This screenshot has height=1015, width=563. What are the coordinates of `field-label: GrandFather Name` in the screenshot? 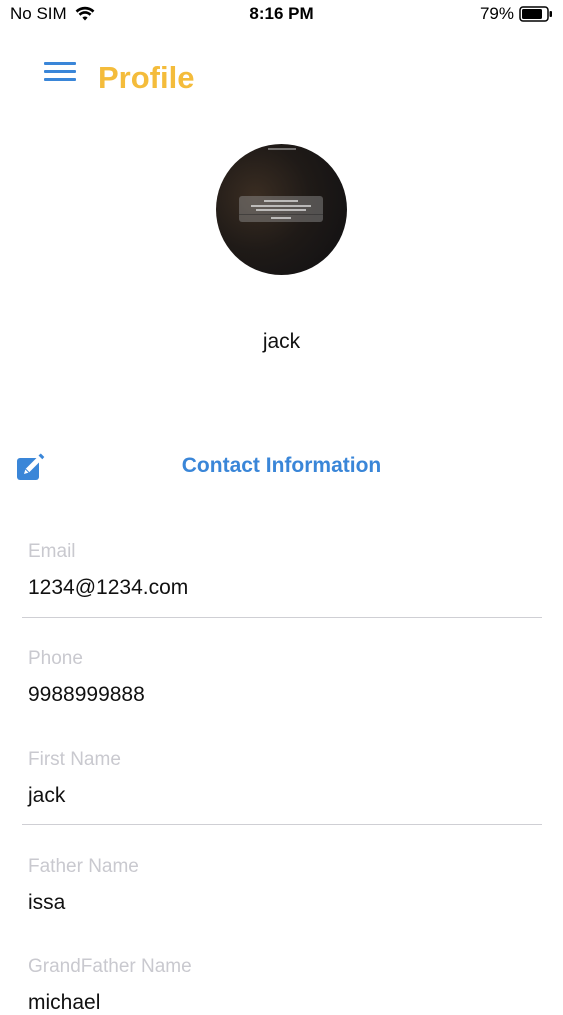 It's located at (110, 966).